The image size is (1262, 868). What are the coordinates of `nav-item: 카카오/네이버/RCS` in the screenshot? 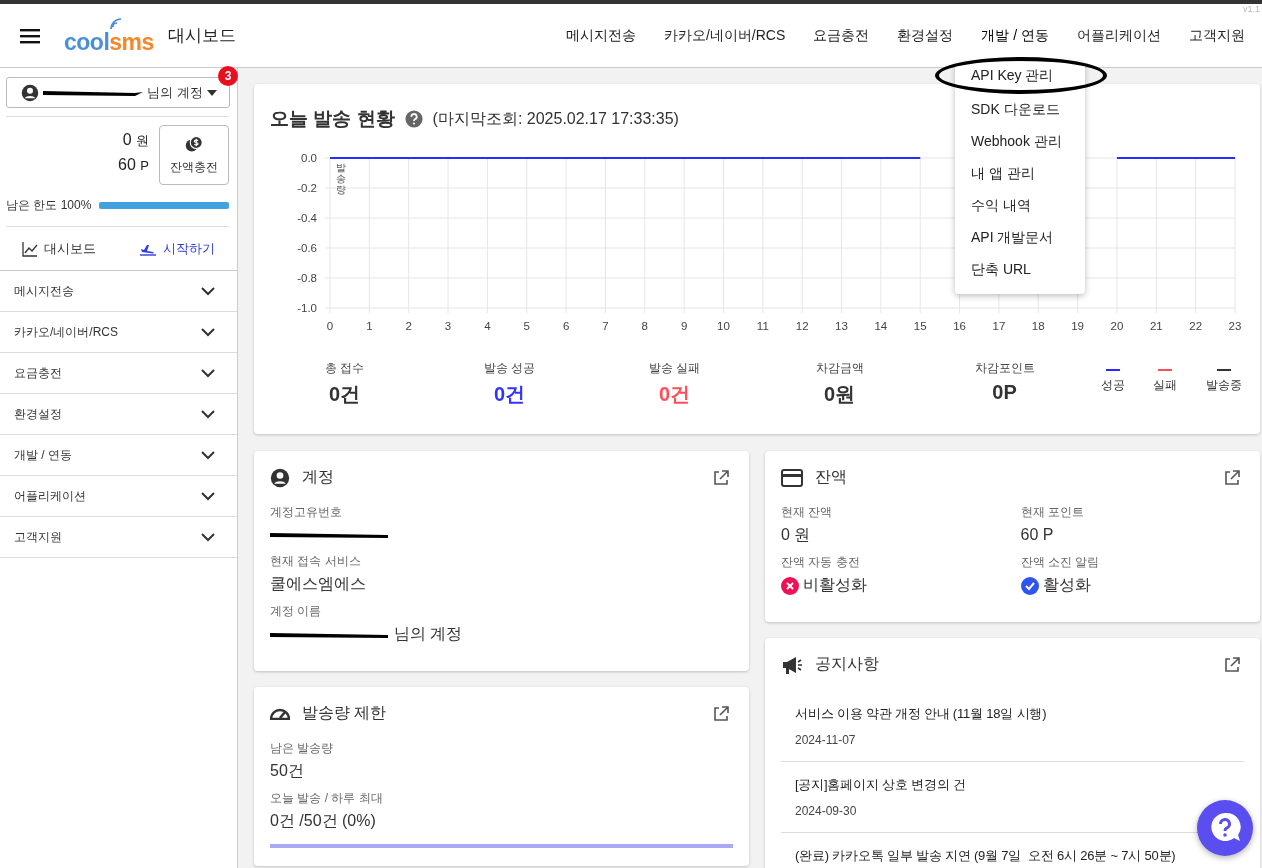 It's located at (725, 35).